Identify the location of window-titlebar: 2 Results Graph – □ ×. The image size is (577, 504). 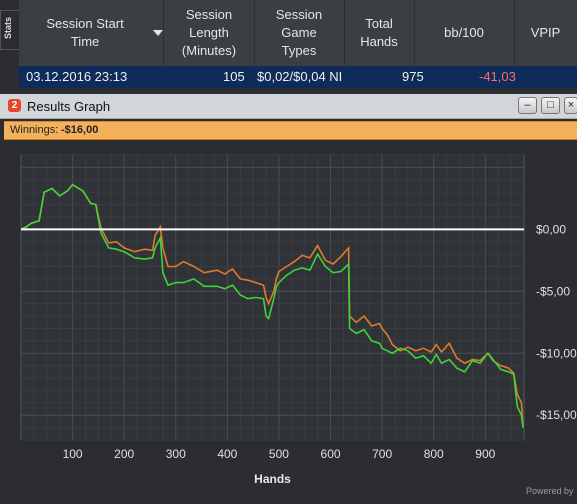
(288, 106).